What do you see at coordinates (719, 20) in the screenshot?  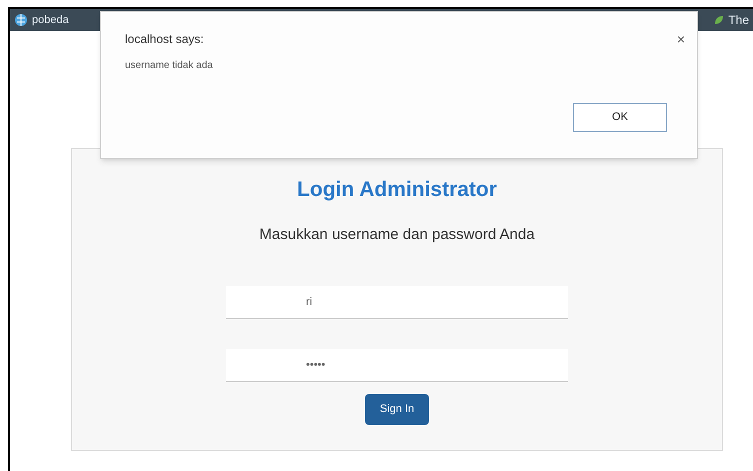 I see `leaf-icon` at bounding box center [719, 20].